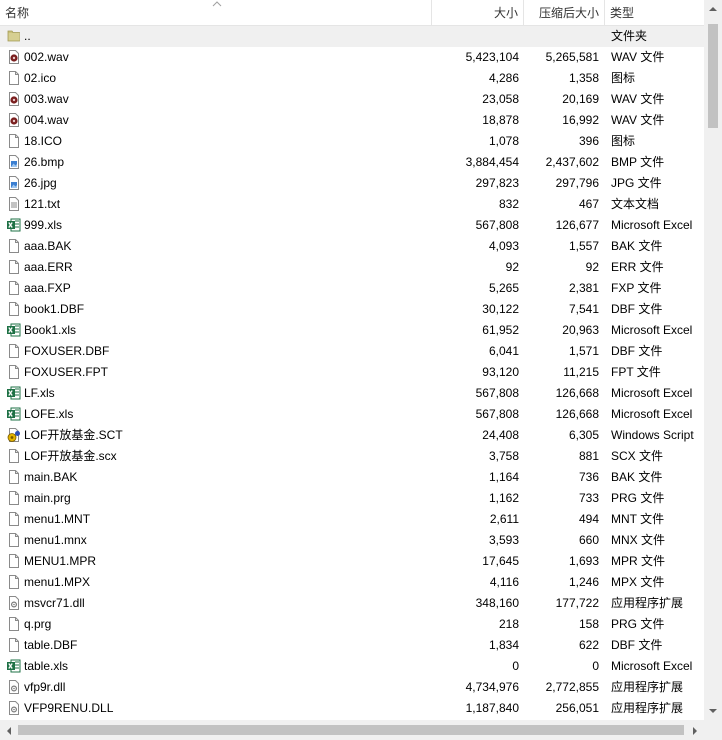  What do you see at coordinates (500, 372) in the screenshot?
I see `file-size: 93,120` at bounding box center [500, 372].